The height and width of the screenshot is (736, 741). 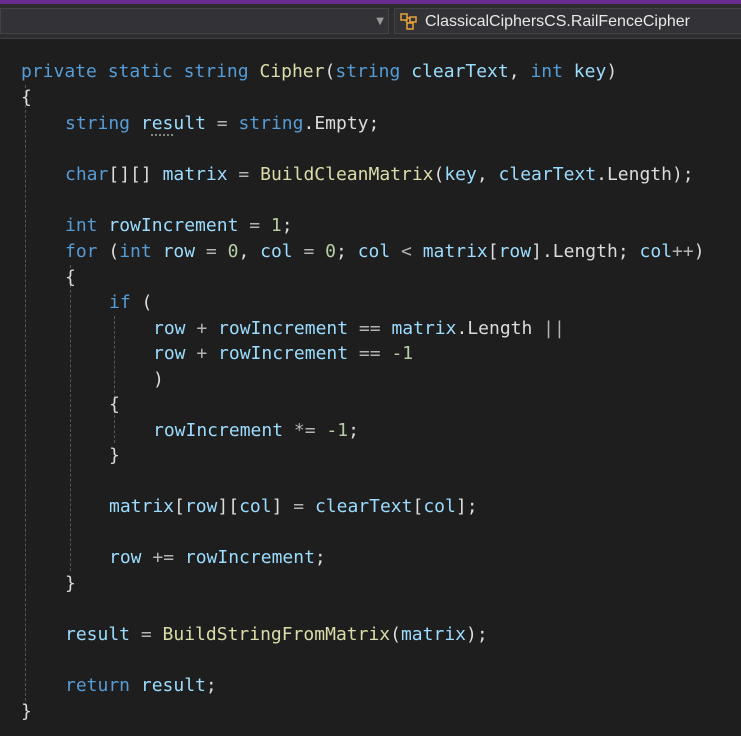 I want to click on code-token: ], so click(x=277, y=506).